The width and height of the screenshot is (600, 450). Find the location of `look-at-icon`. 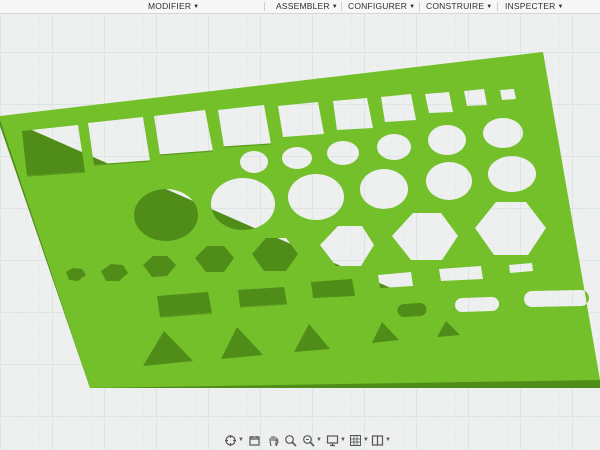

look-at-icon is located at coordinates (254, 440).